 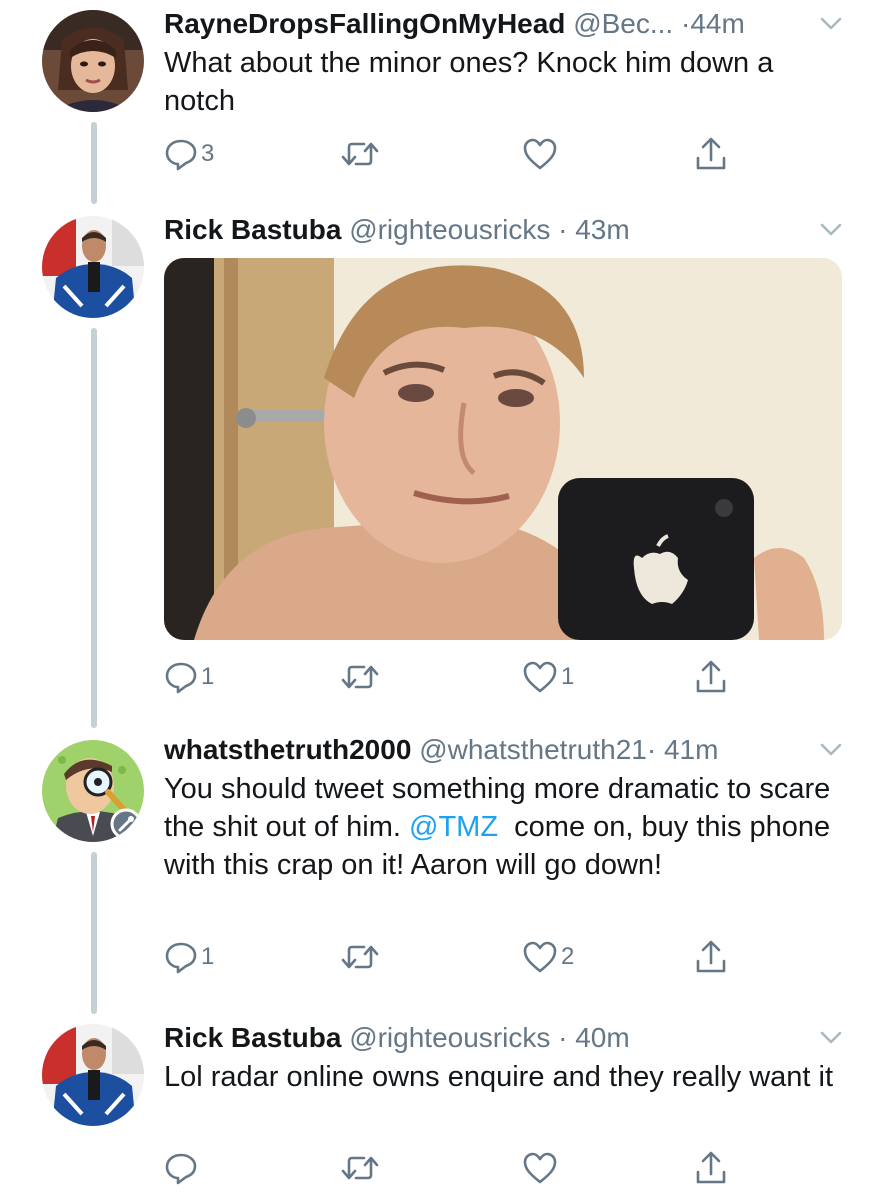 What do you see at coordinates (602, 1037) in the screenshot?
I see `timestamp: 40m` at bounding box center [602, 1037].